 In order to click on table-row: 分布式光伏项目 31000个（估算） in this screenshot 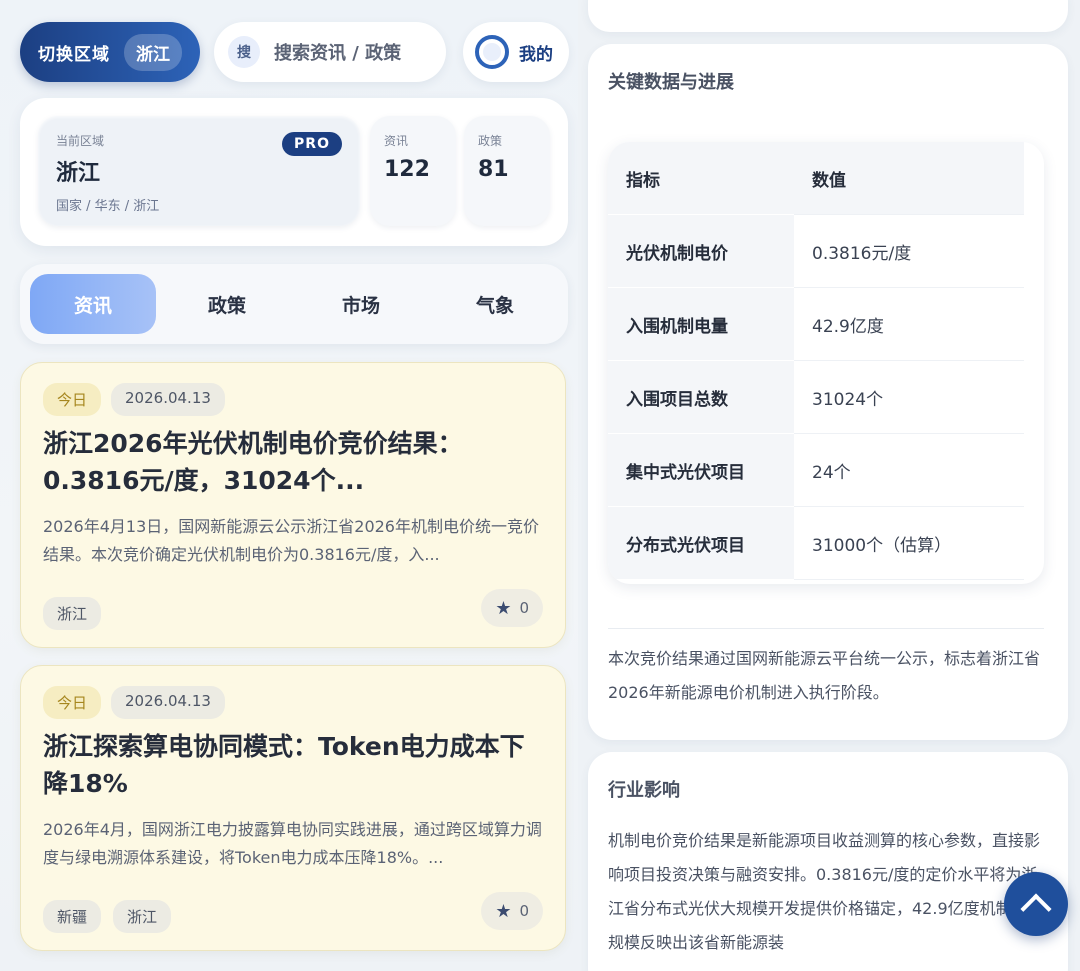, I will do `click(816, 543)`.